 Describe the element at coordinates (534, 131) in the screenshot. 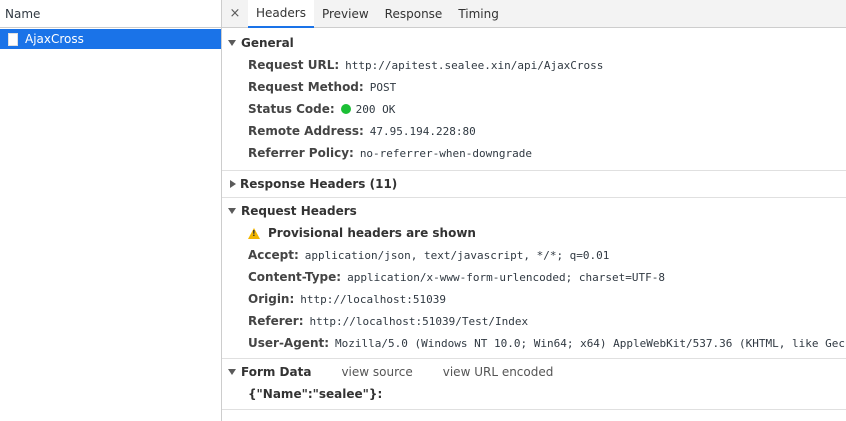

I see `general-row: Remote Address: 47.95.194.228:80` at that location.